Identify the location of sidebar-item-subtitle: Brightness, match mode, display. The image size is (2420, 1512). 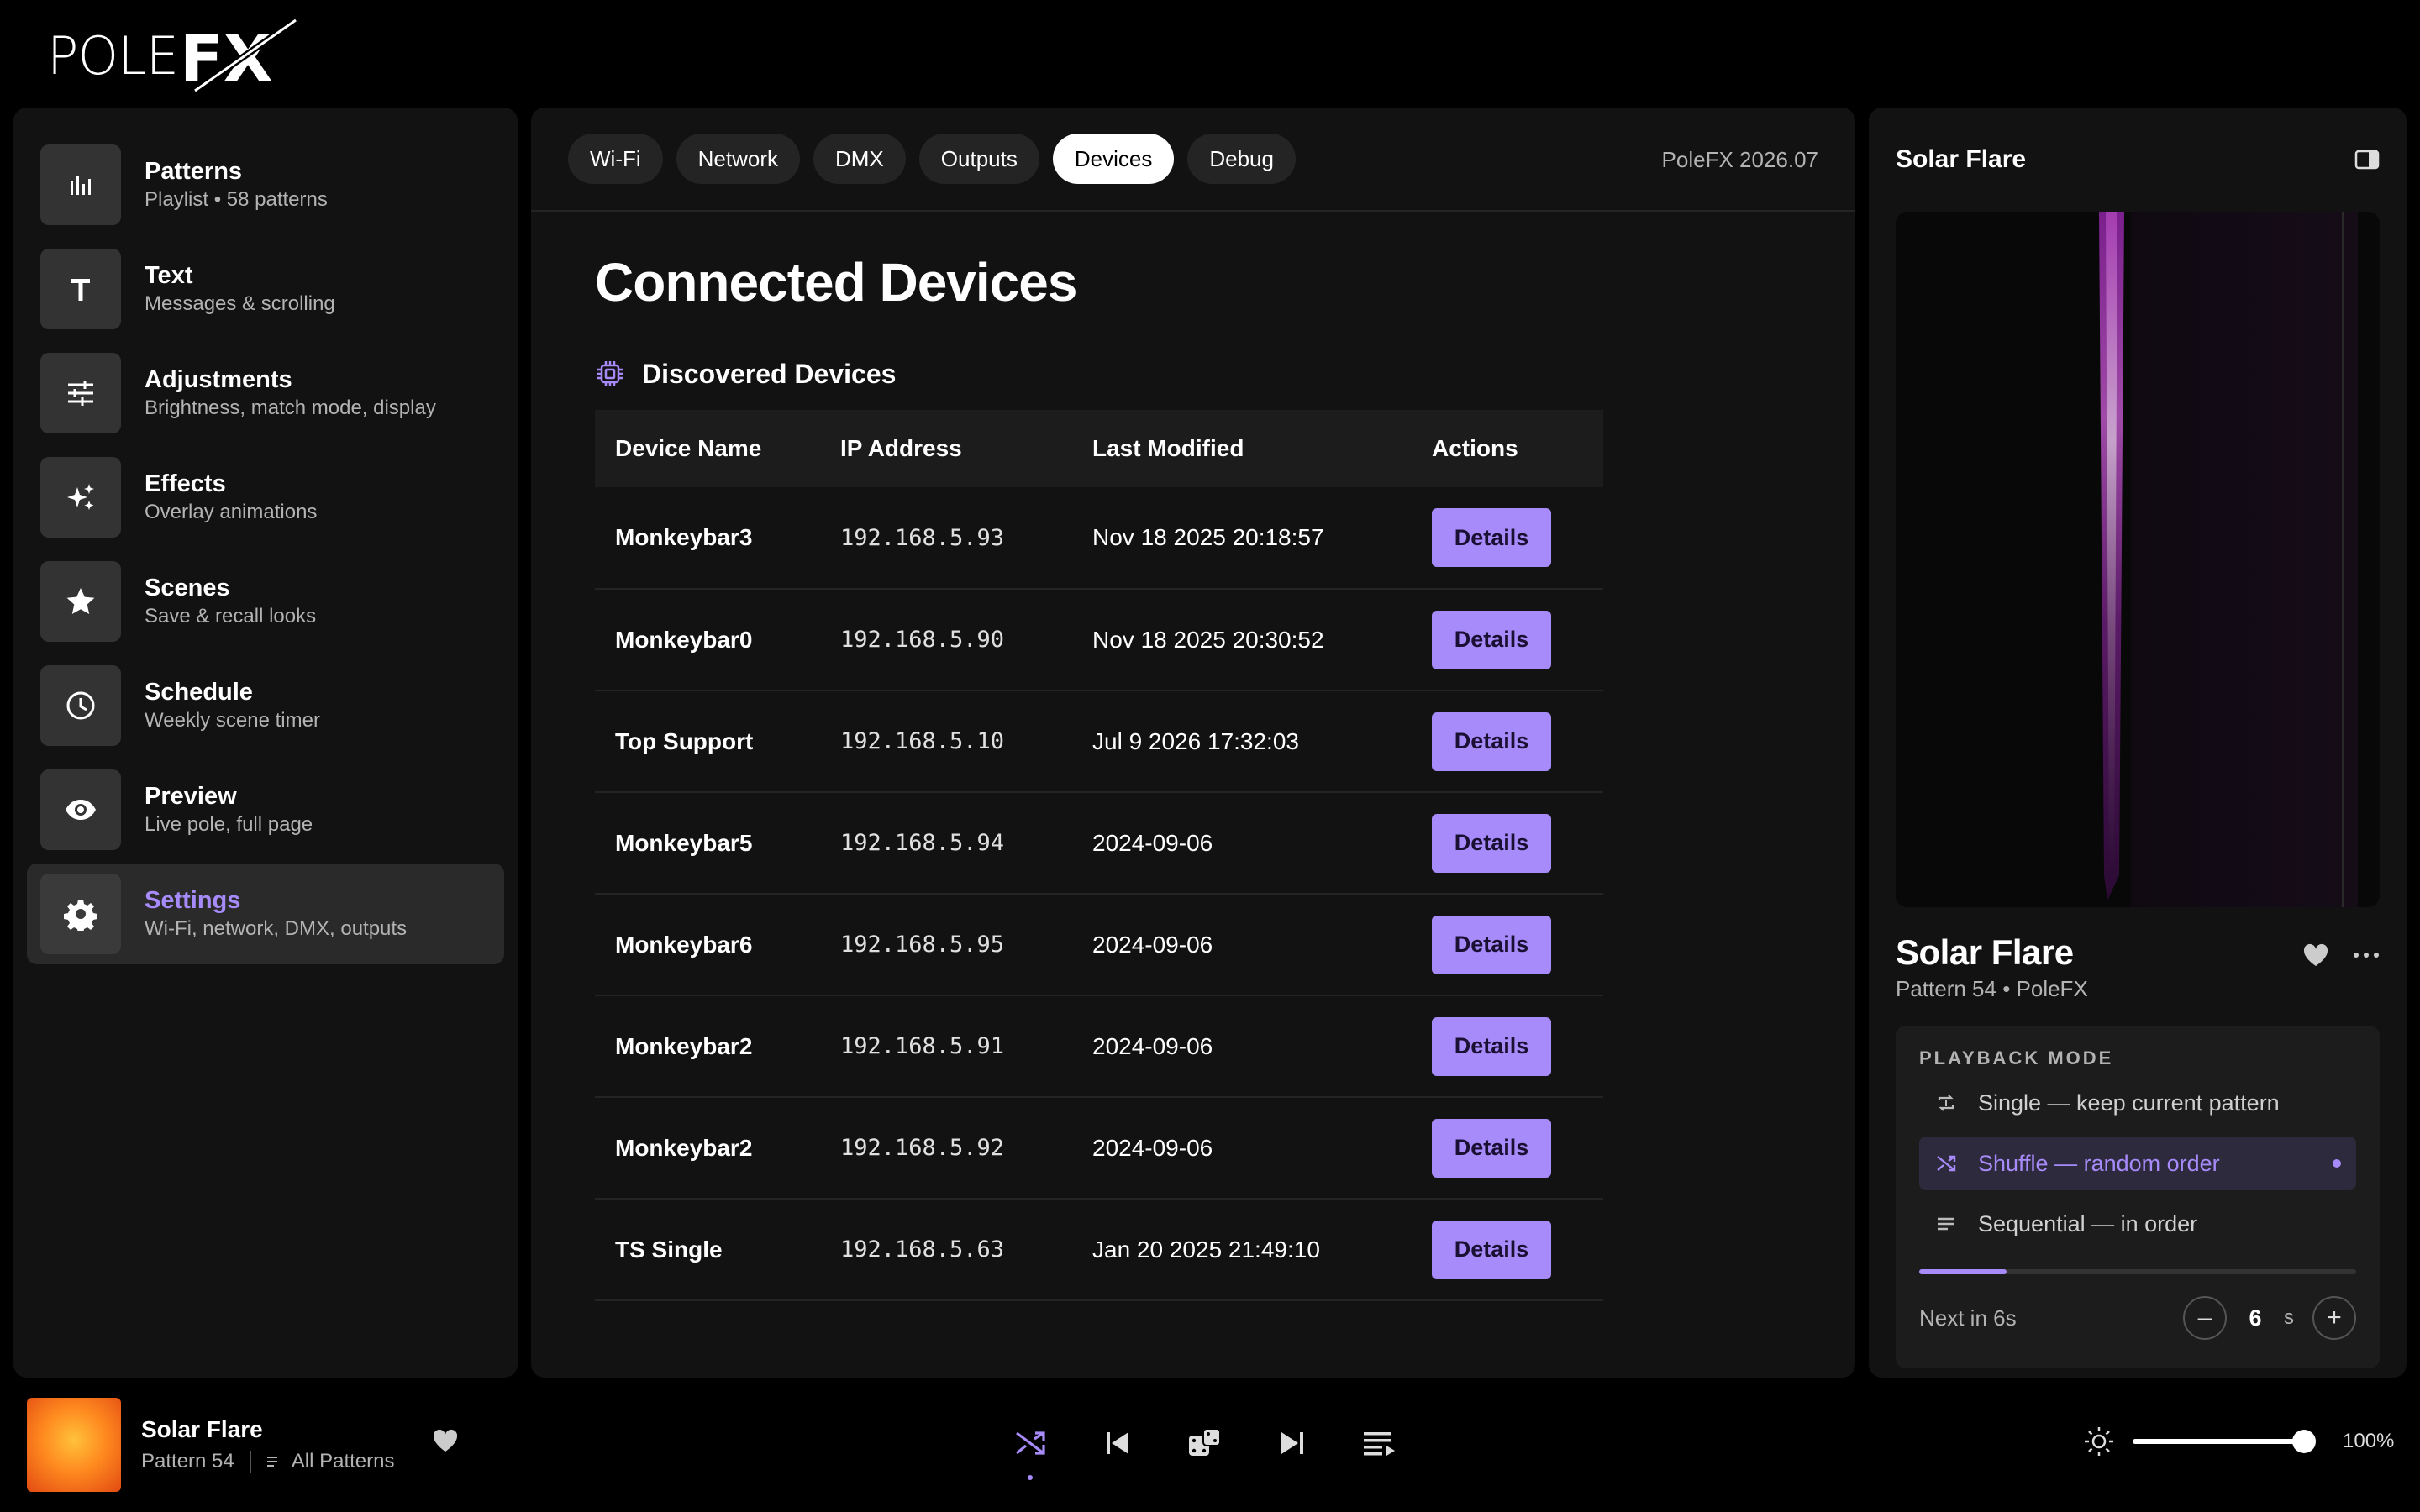
(291, 407).